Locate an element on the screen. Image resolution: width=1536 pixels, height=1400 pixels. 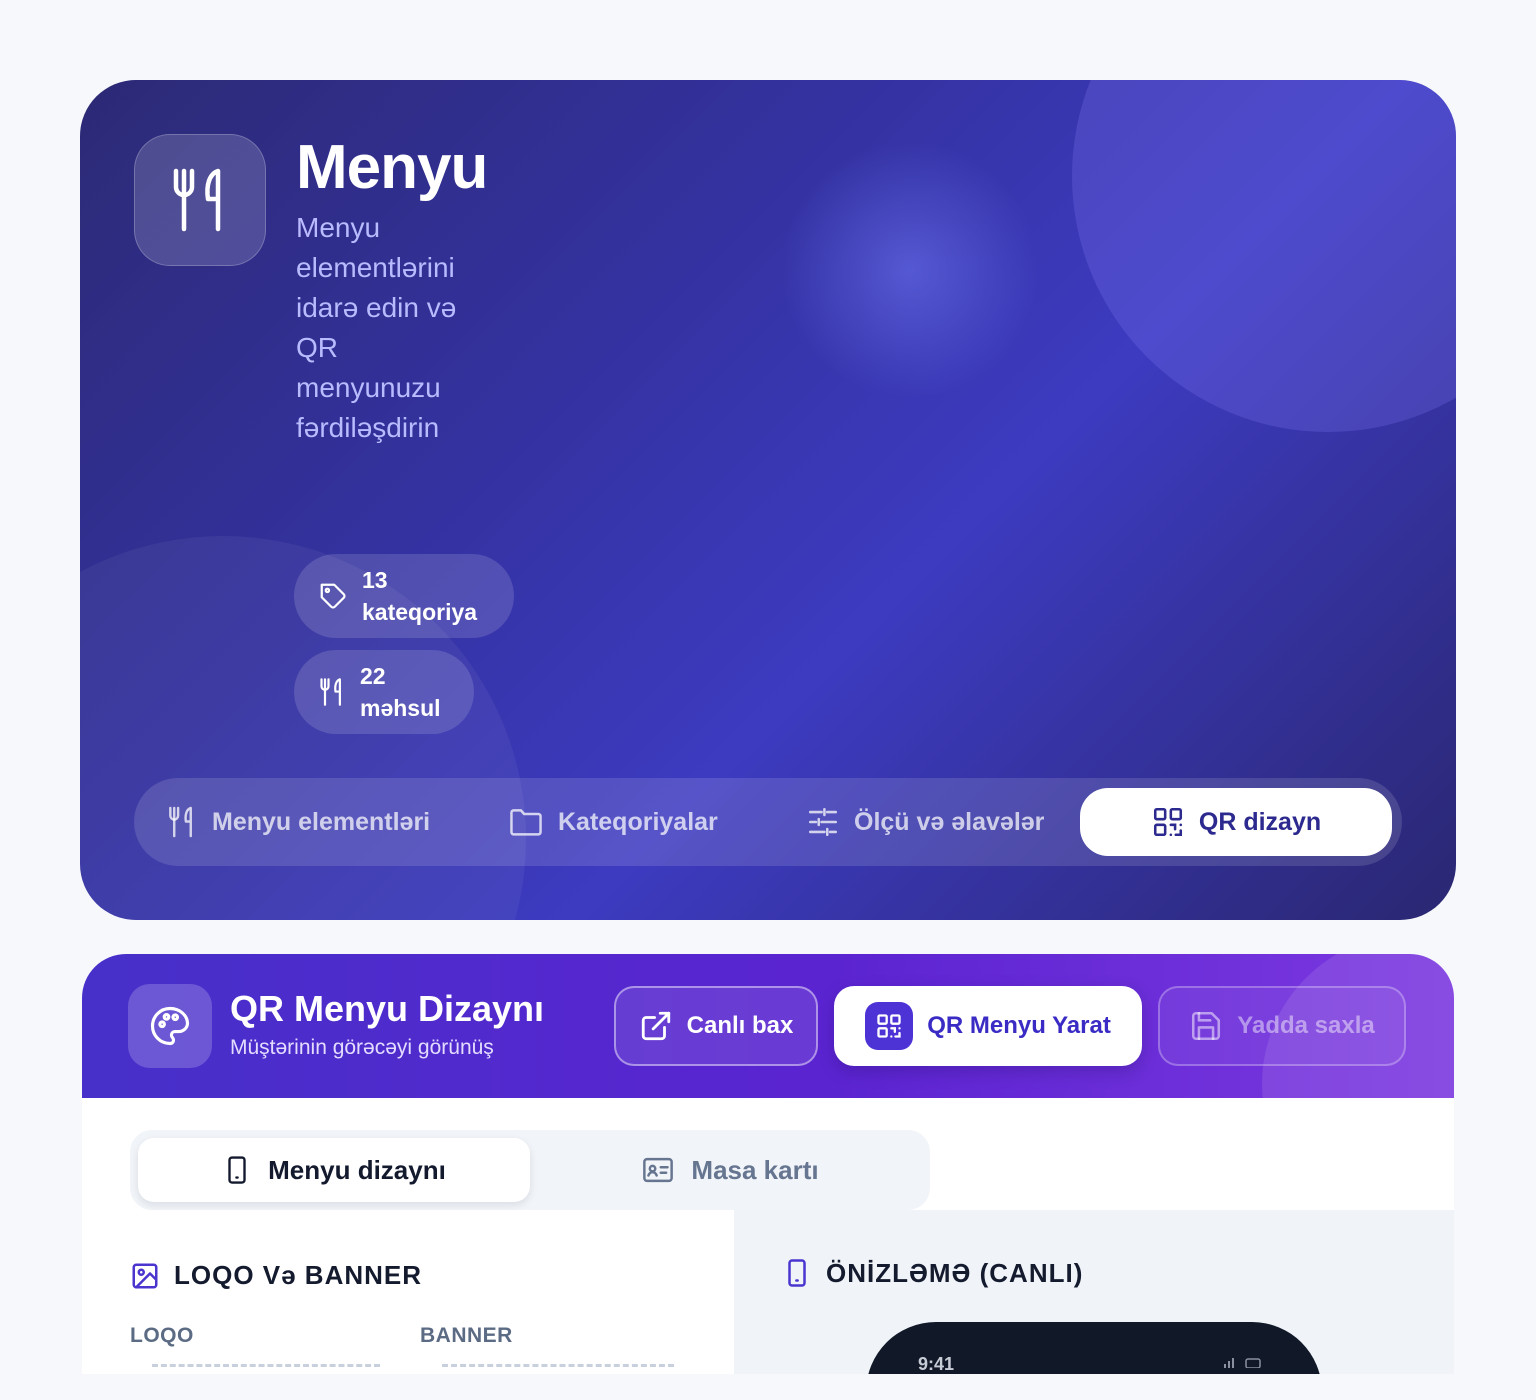
tab-sizes-addons: Ölçü və əlavələr is located at coordinates (925, 822).